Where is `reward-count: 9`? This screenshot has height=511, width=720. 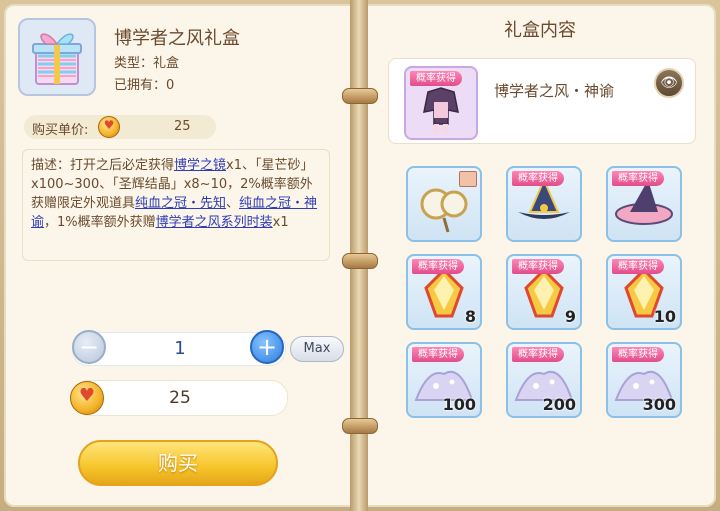 reward-count: 9 is located at coordinates (570, 316).